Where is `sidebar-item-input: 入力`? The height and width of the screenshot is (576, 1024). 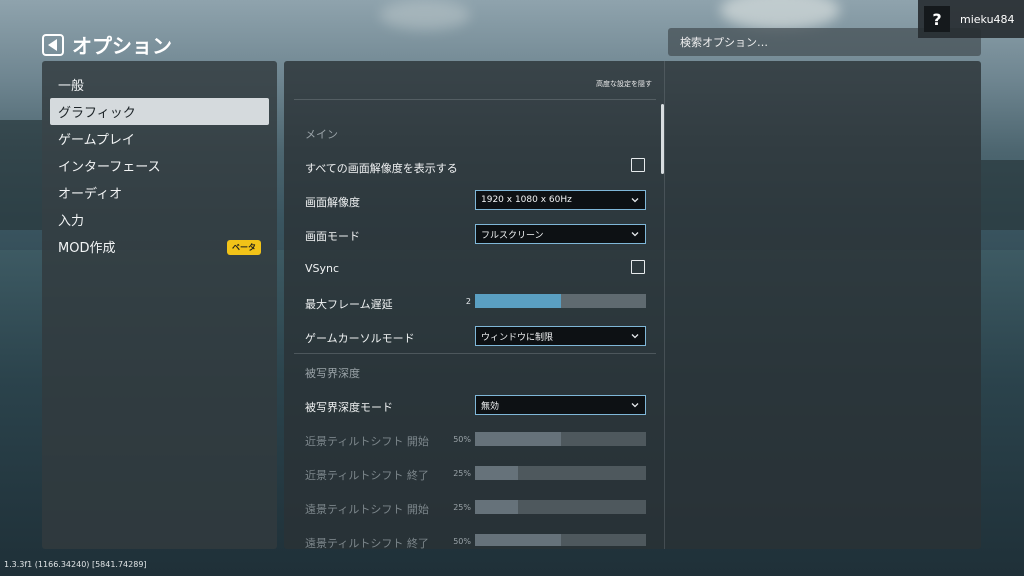
sidebar-item-input: 入力 is located at coordinates (159, 219).